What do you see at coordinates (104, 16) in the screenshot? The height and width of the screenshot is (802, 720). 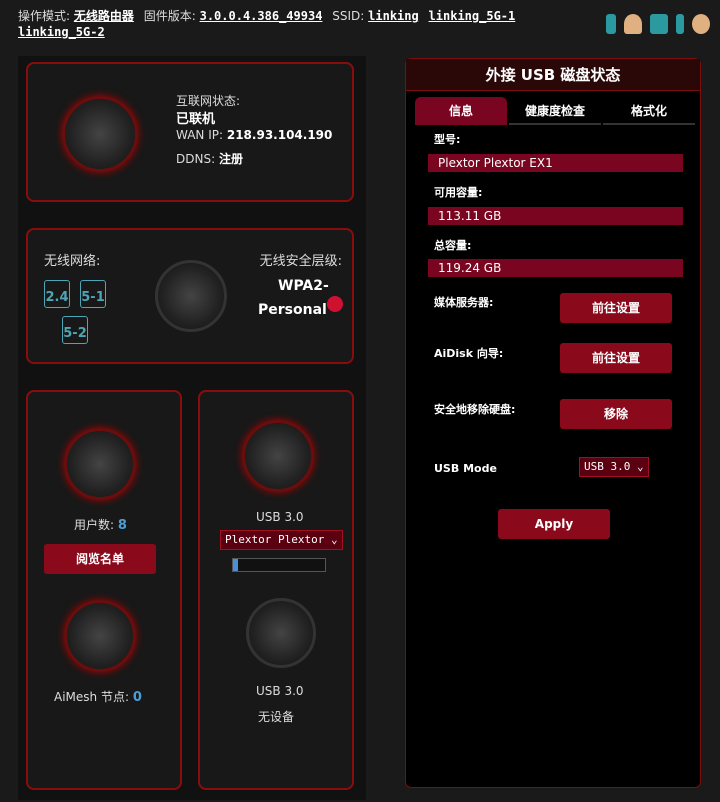 I see `mode-link: 无线路由器` at bounding box center [104, 16].